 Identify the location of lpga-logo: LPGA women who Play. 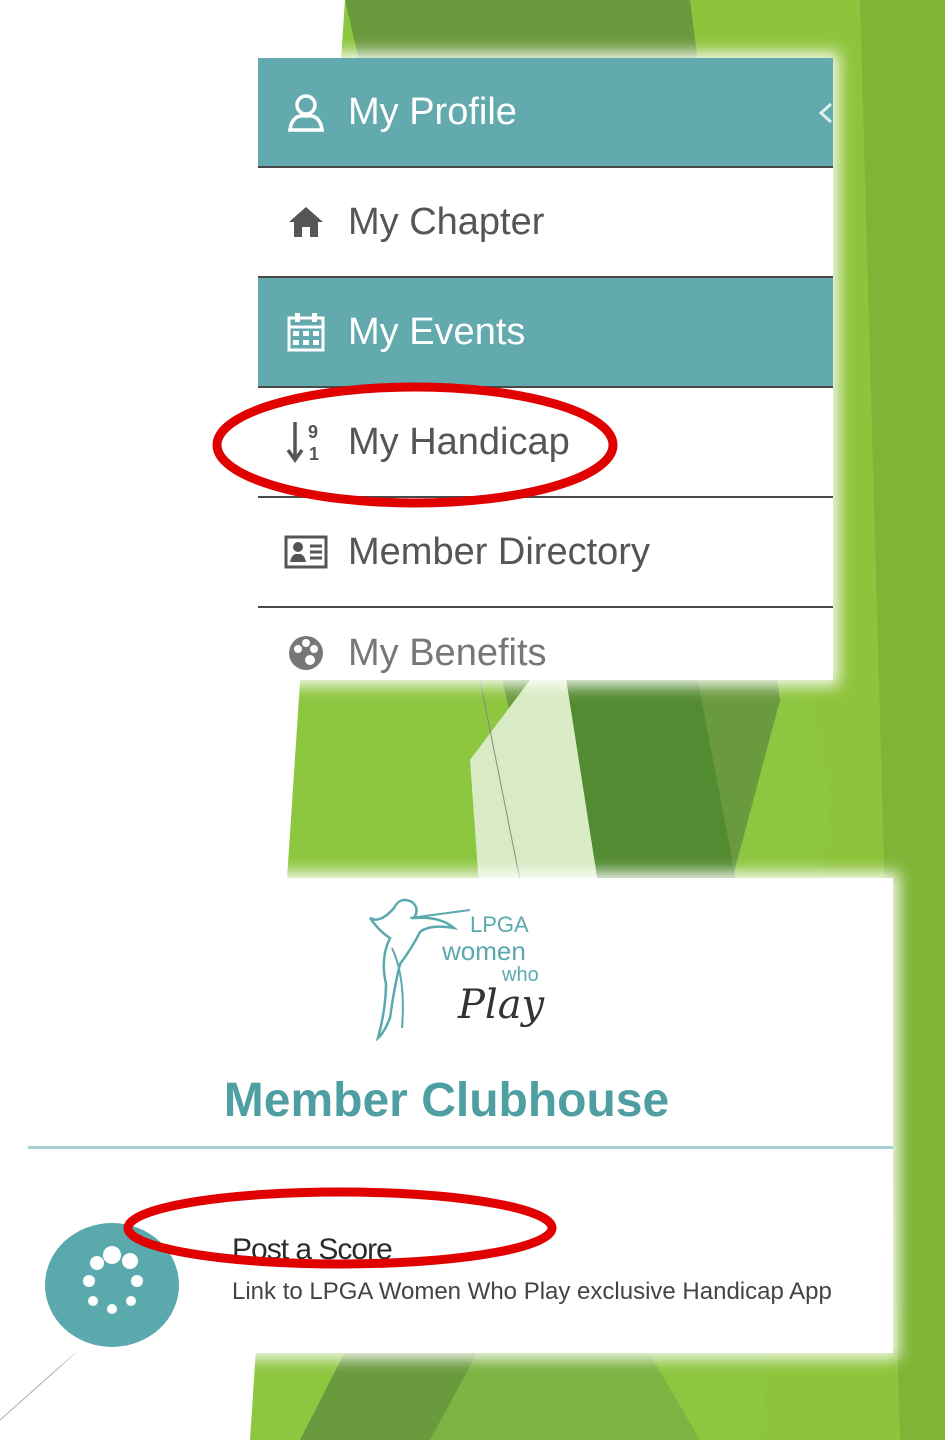
(455, 968).